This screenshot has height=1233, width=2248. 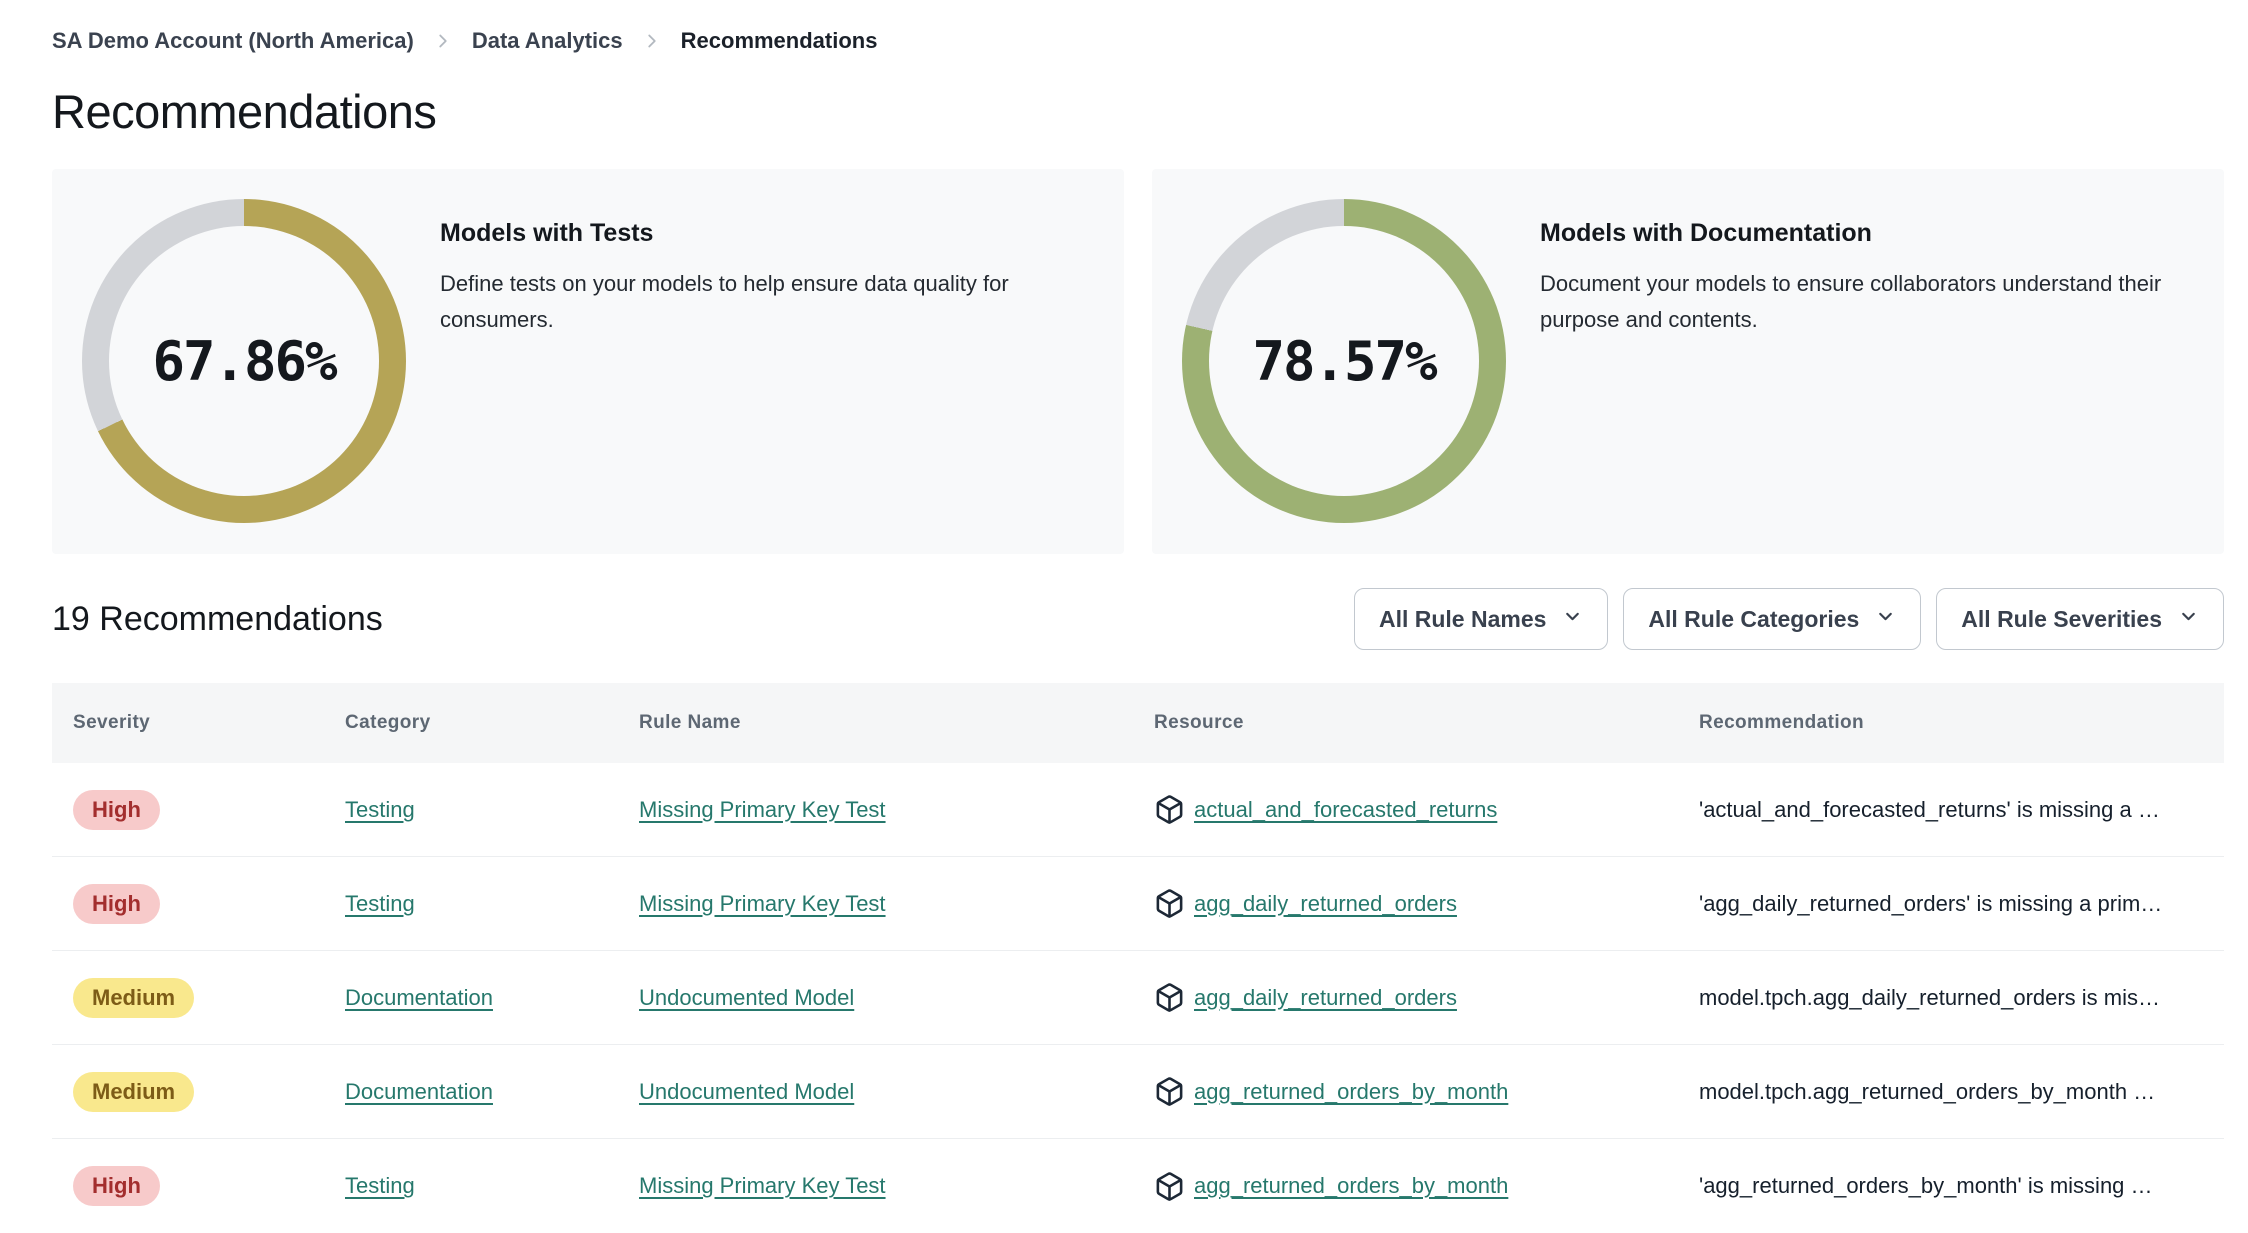 What do you see at coordinates (244, 111) in the screenshot?
I see `page-title: Recommendations` at bounding box center [244, 111].